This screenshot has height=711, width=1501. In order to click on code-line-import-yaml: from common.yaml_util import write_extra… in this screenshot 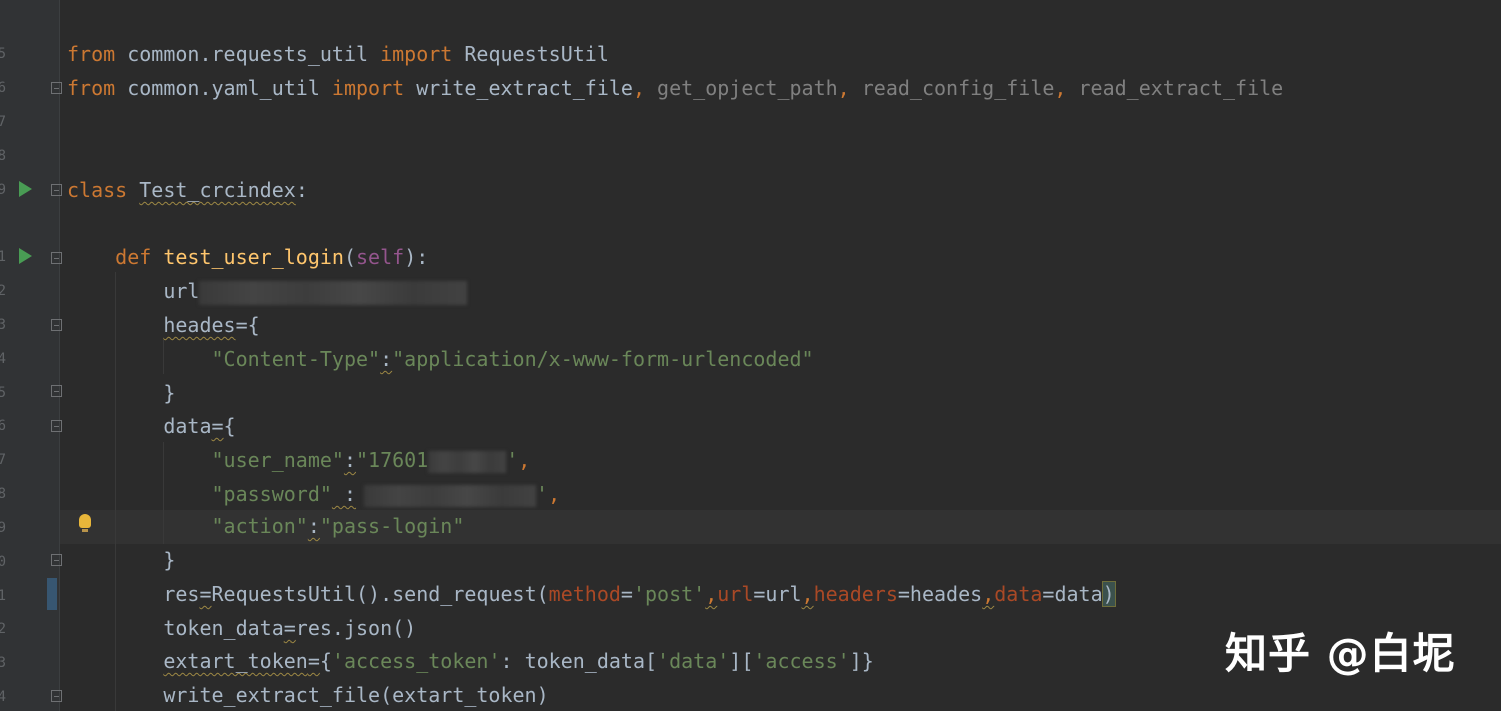, I will do `click(675, 89)`.